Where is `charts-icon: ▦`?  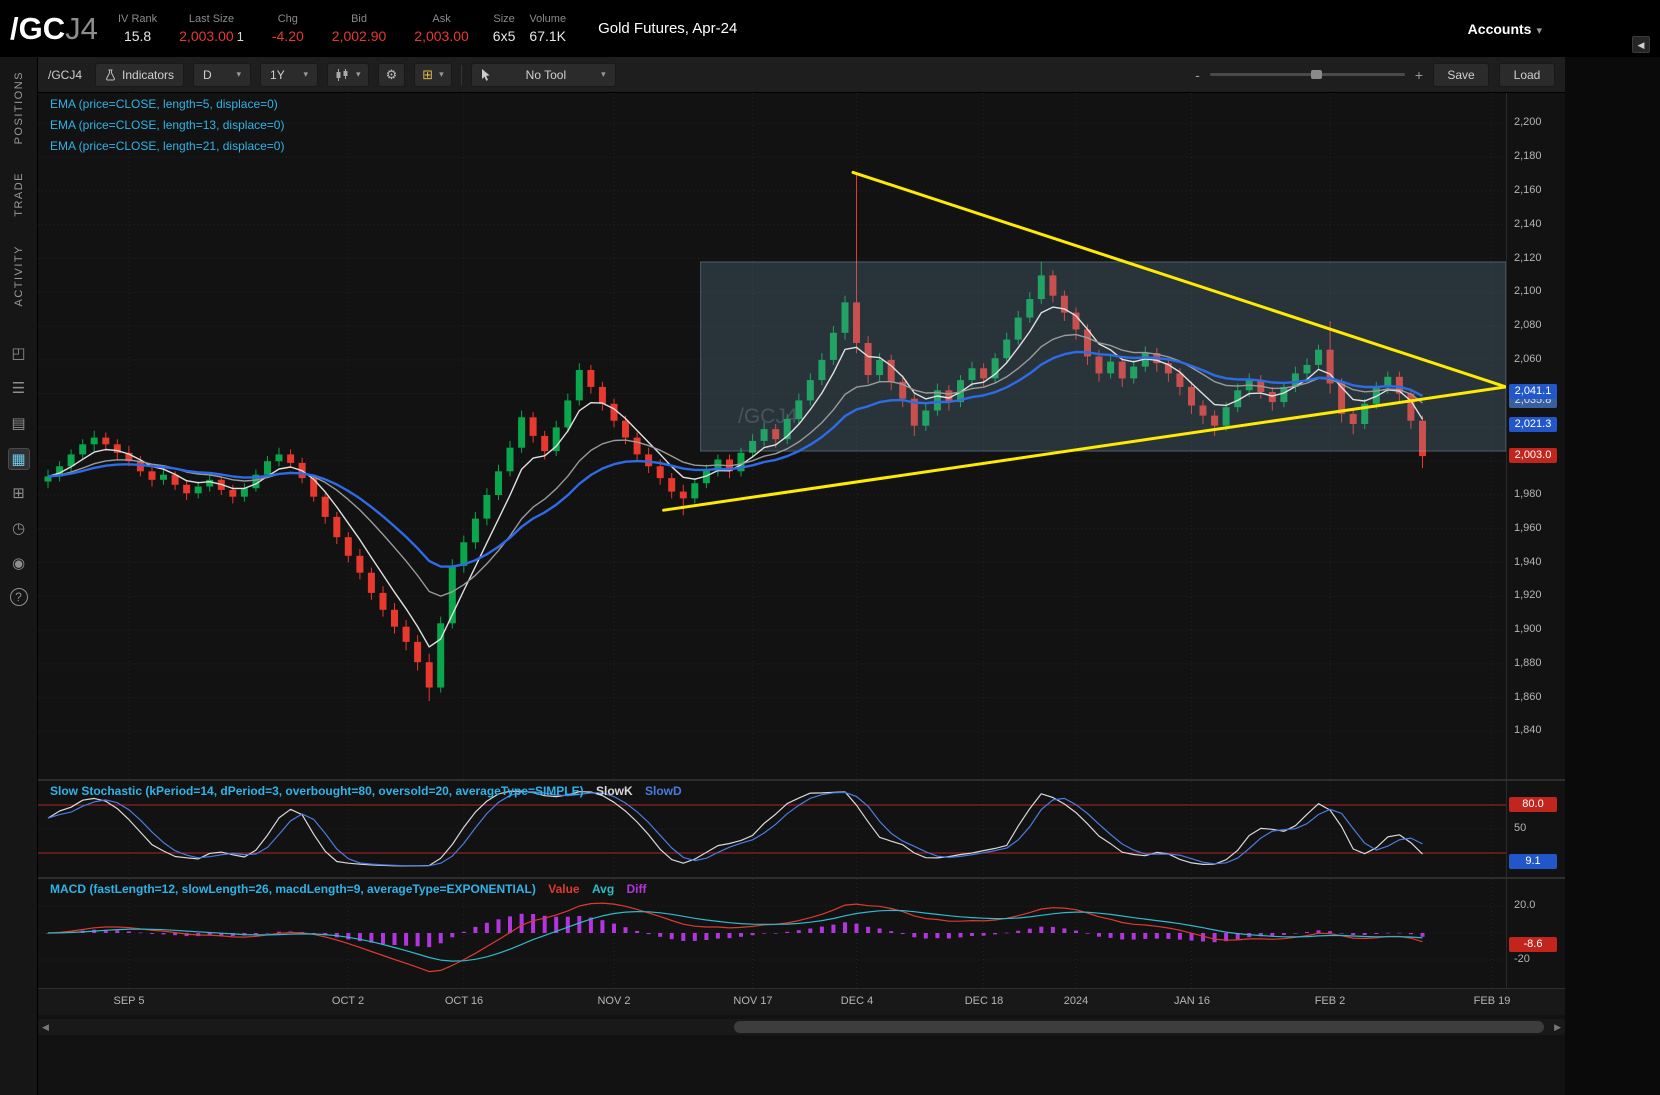
charts-icon: ▦ is located at coordinates (18, 458).